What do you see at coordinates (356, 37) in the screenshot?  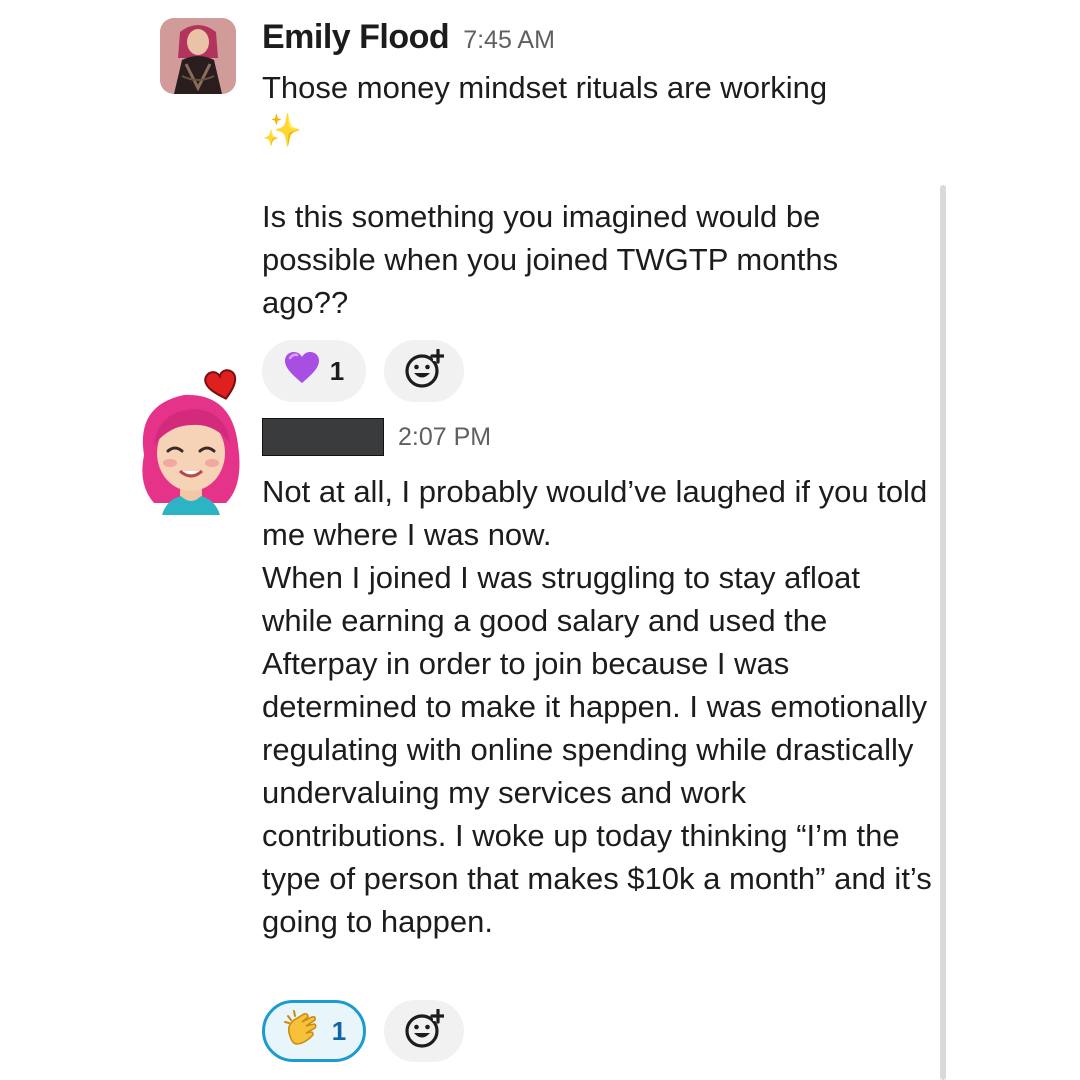 I see `sender-name: Emily Flood` at bounding box center [356, 37].